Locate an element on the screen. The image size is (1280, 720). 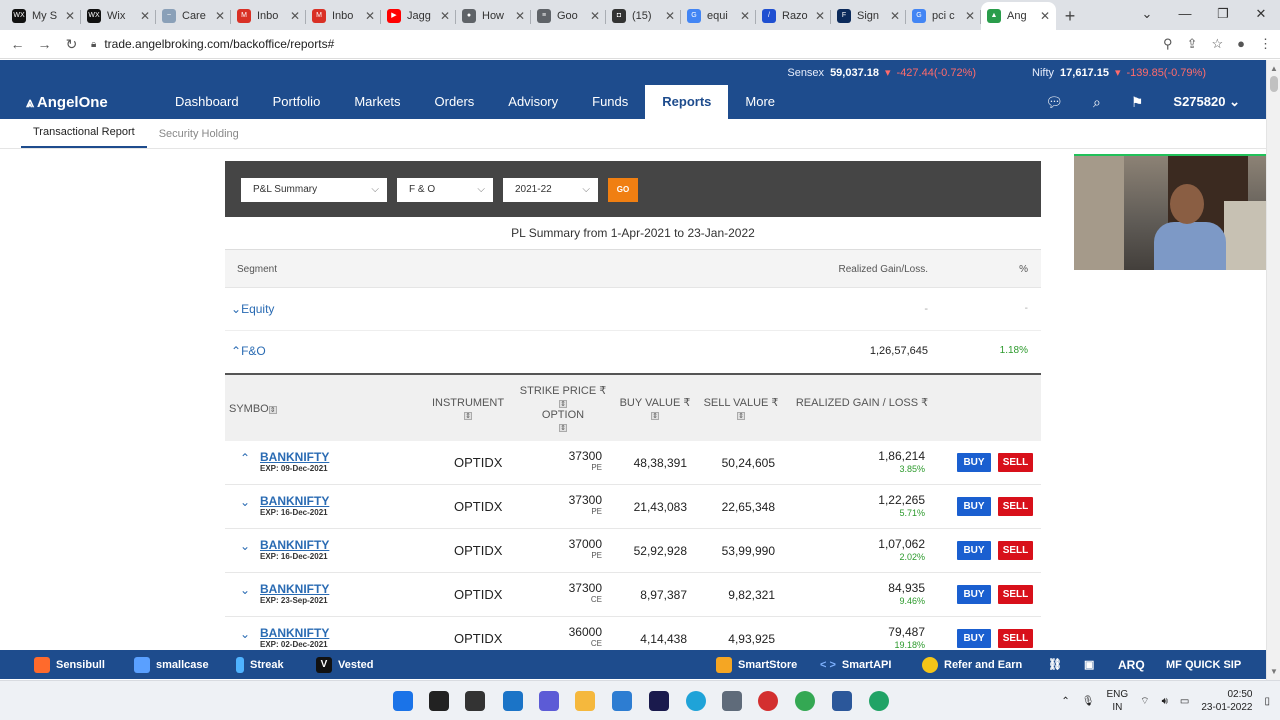
store-icon is located at coordinates (622, 701).